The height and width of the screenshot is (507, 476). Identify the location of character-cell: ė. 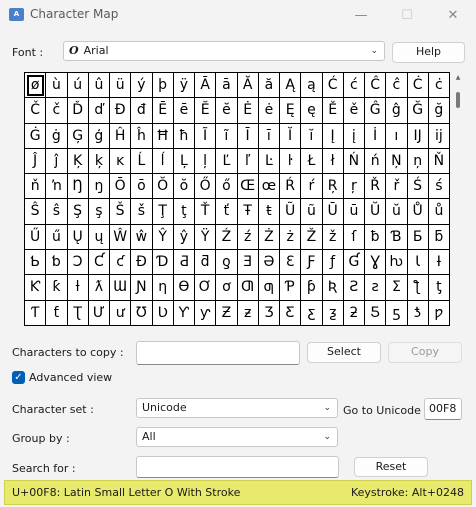
(269, 111).